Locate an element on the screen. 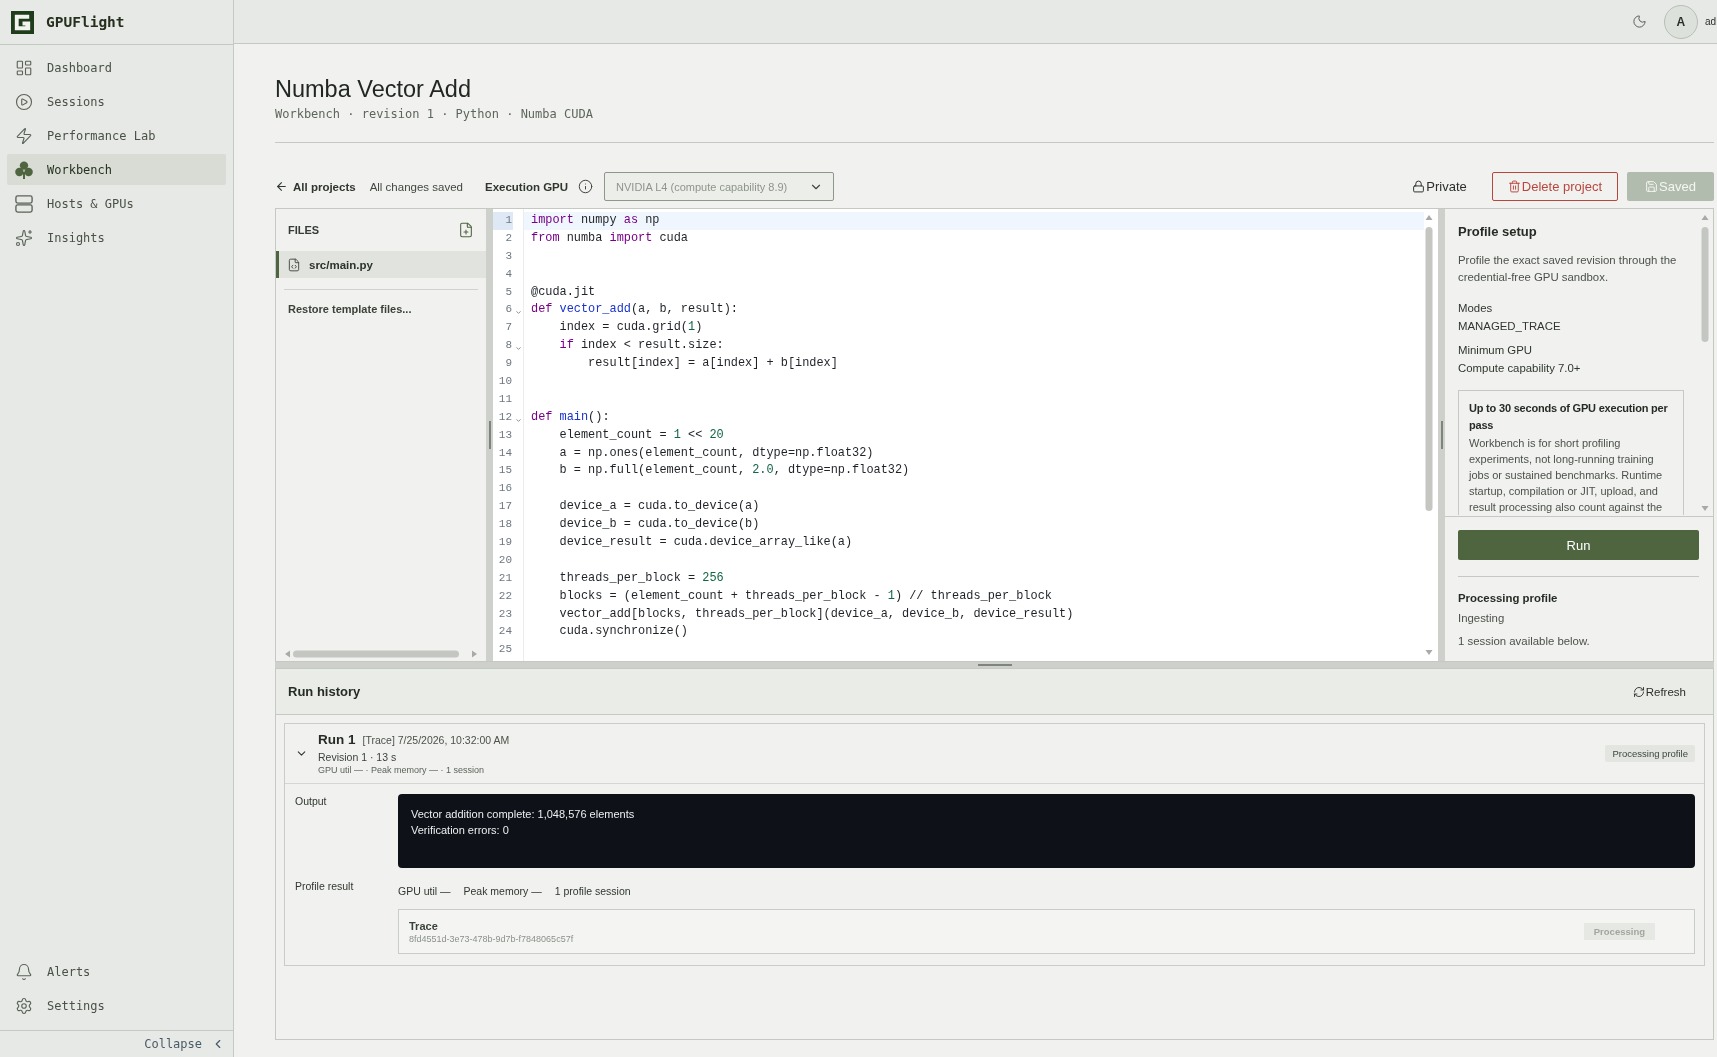 The width and height of the screenshot is (1717, 1057). code-line: device_a = cuda.to_device(a) is located at coordinates (659, 507).